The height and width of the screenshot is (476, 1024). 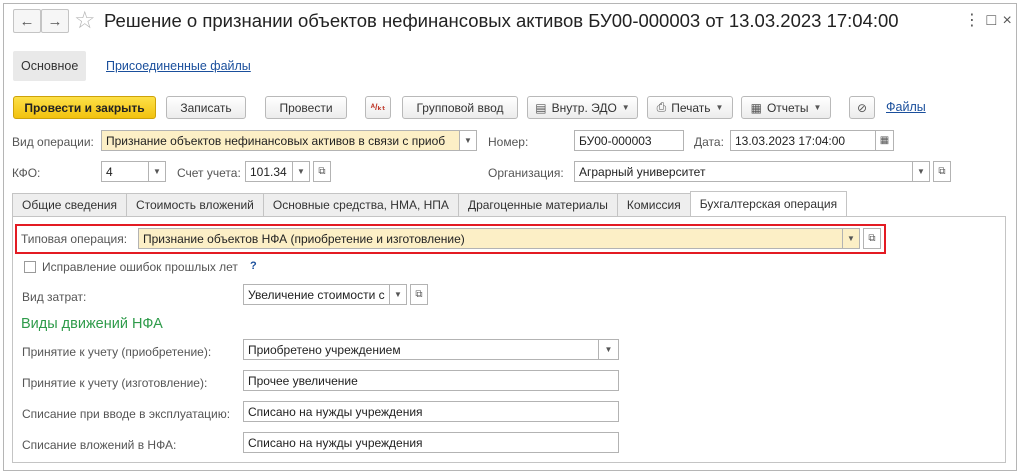 What do you see at coordinates (74, 239) in the screenshot?
I see `typical-op-label: Типовая операция:` at bounding box center [74, 239].